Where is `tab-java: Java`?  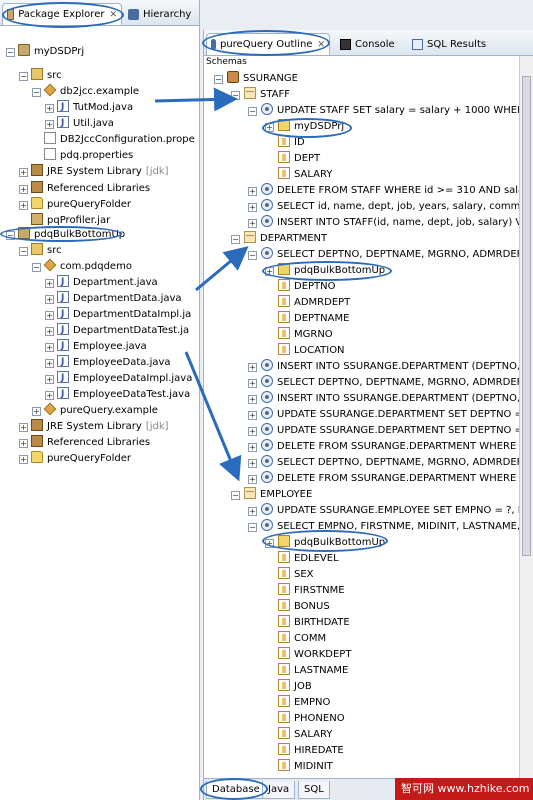 tab-java: Java is located at coordinates (279, 790).